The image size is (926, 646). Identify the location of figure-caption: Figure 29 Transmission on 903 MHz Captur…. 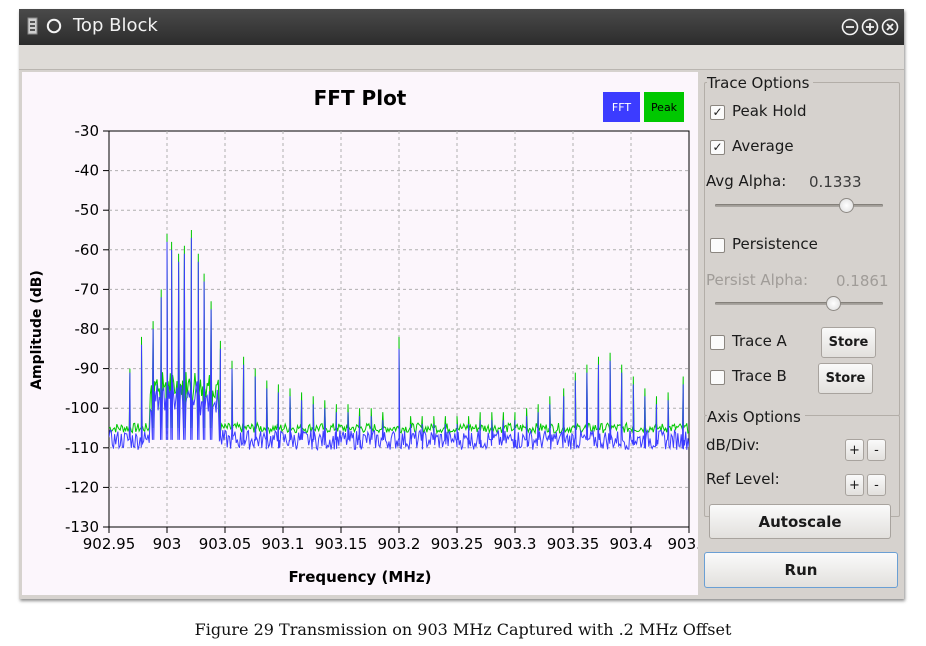
(463, 629).